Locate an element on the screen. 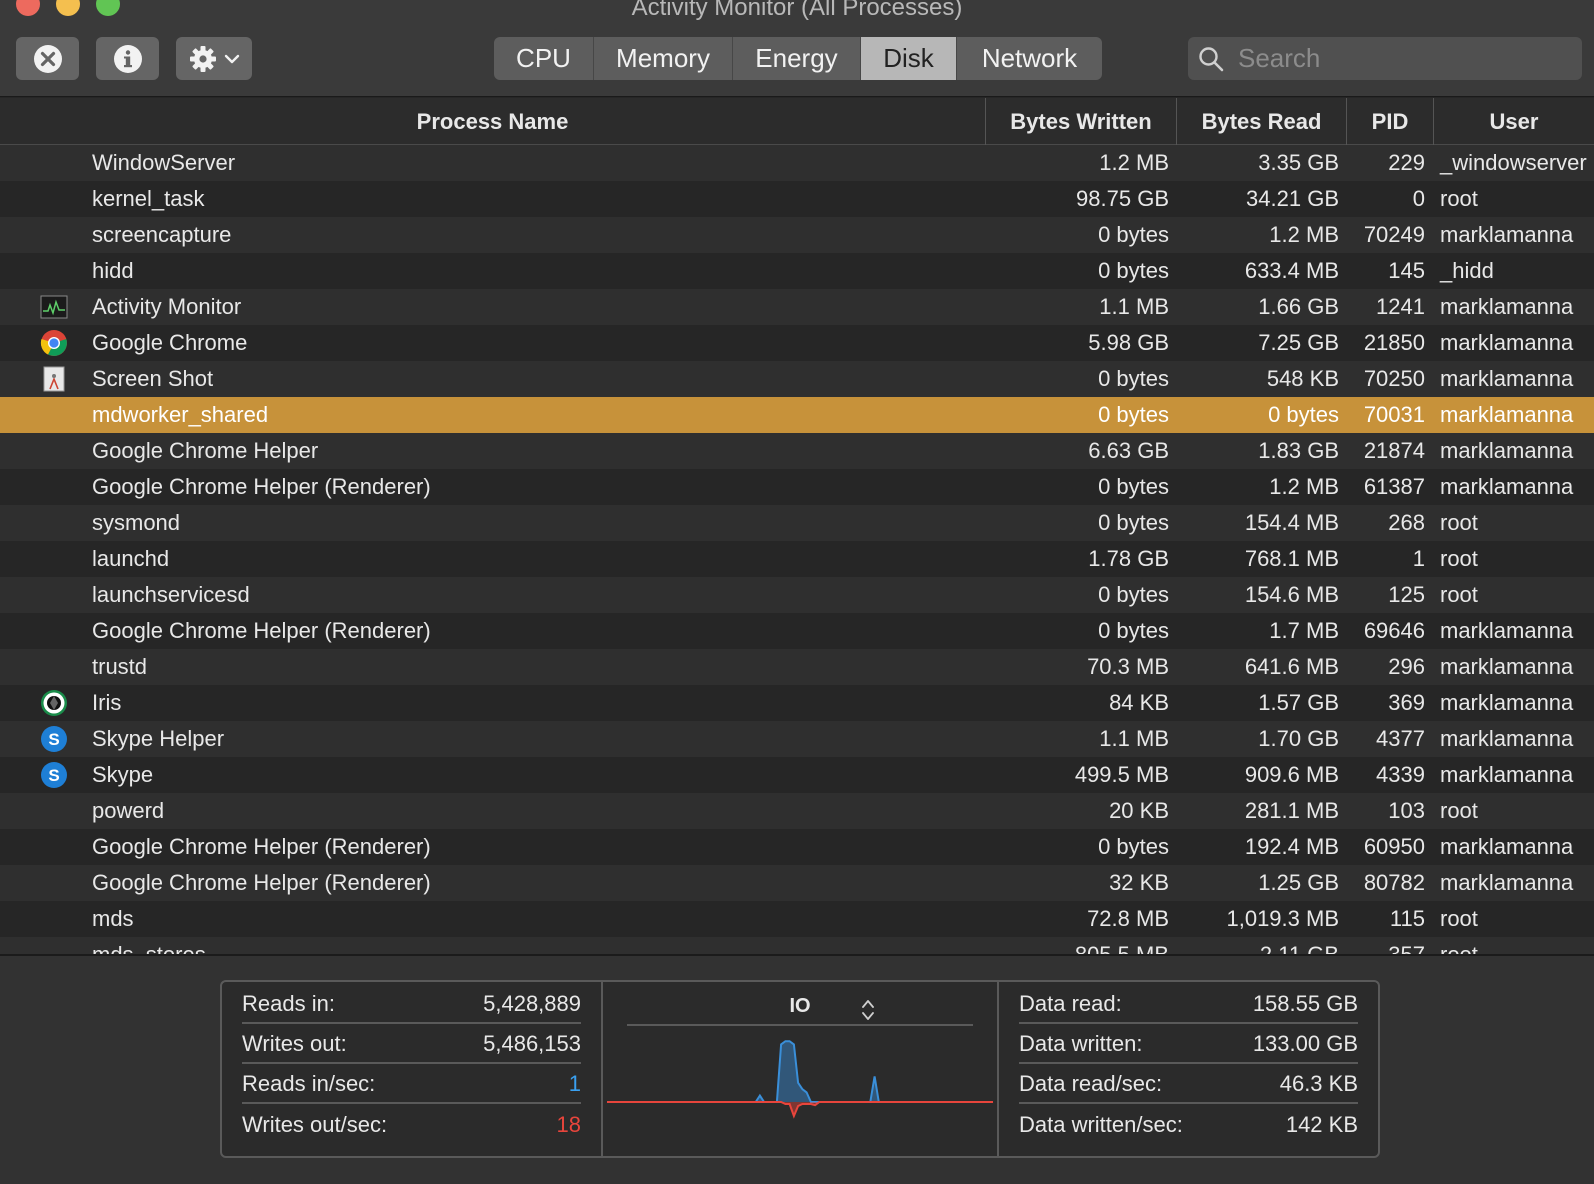  tab-network: Network is located at coordinates (1029, 58).